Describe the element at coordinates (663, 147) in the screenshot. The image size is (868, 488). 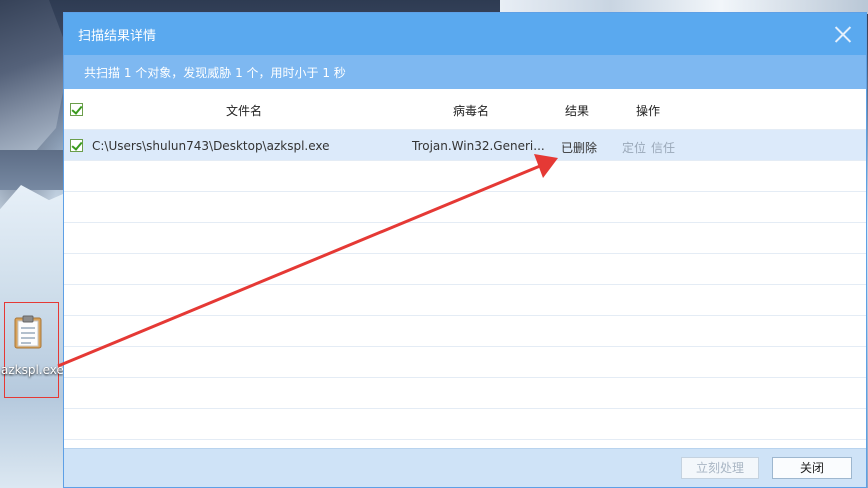
I see `trust-link: 信任` at that location.